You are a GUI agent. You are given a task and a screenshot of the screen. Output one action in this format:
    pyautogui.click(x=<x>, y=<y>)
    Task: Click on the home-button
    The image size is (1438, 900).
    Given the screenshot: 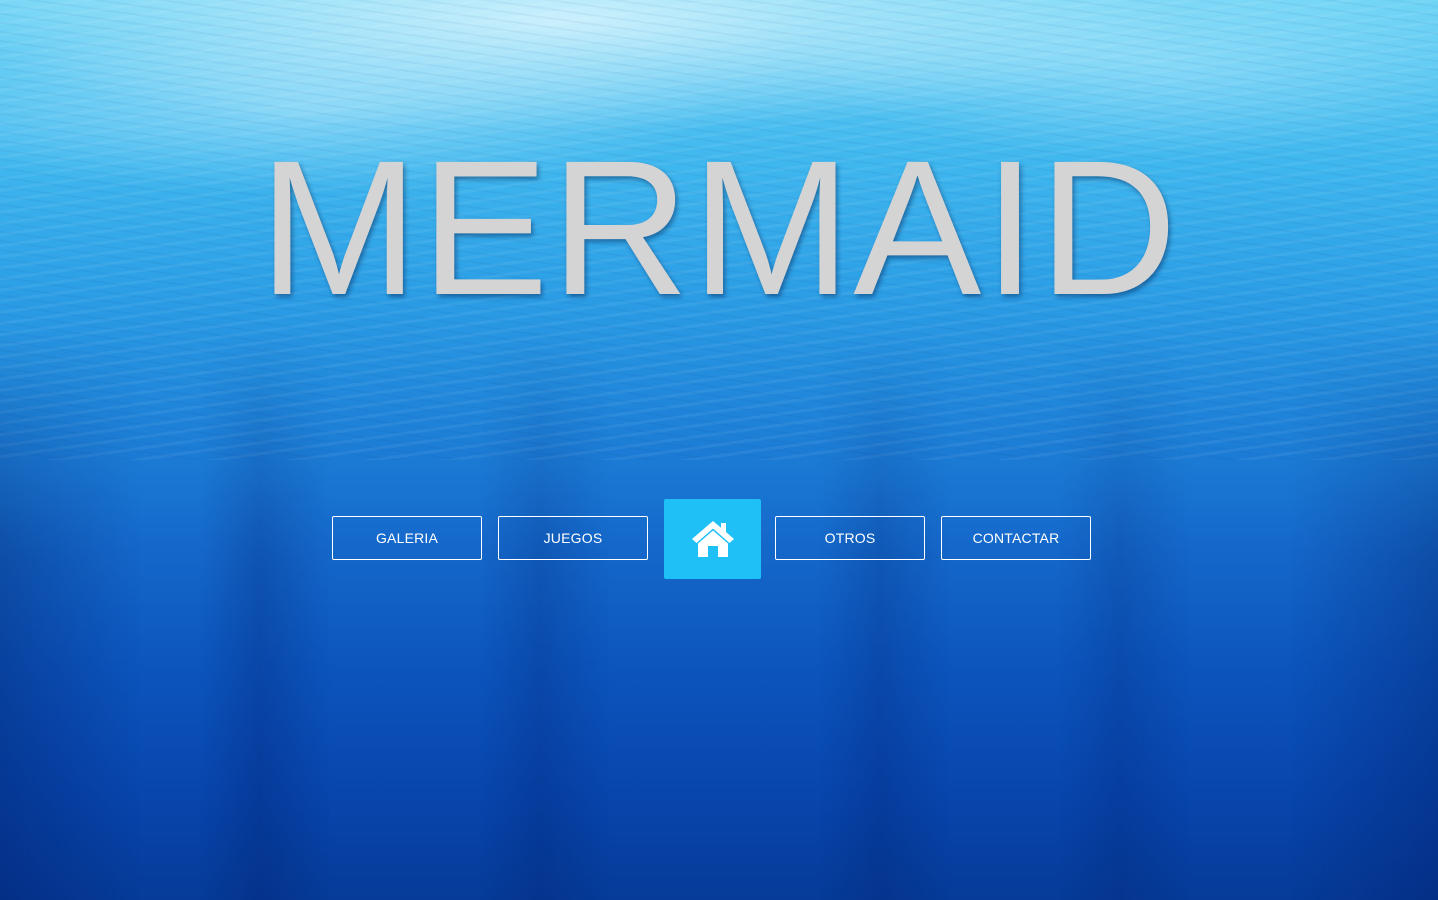 What is the action you would take?
    pyautogui.click(x=712, y=539)
    